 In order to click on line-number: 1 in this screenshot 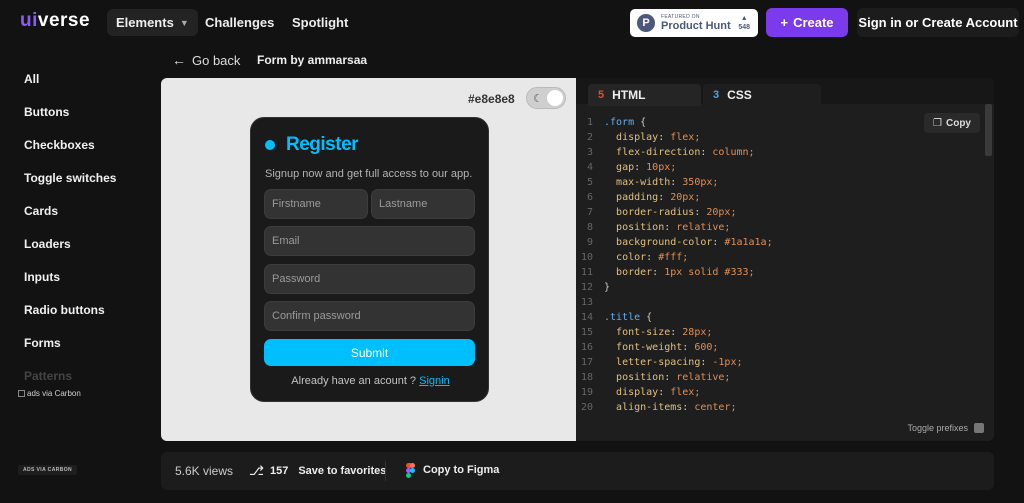, I will do `click(589, 122)`.